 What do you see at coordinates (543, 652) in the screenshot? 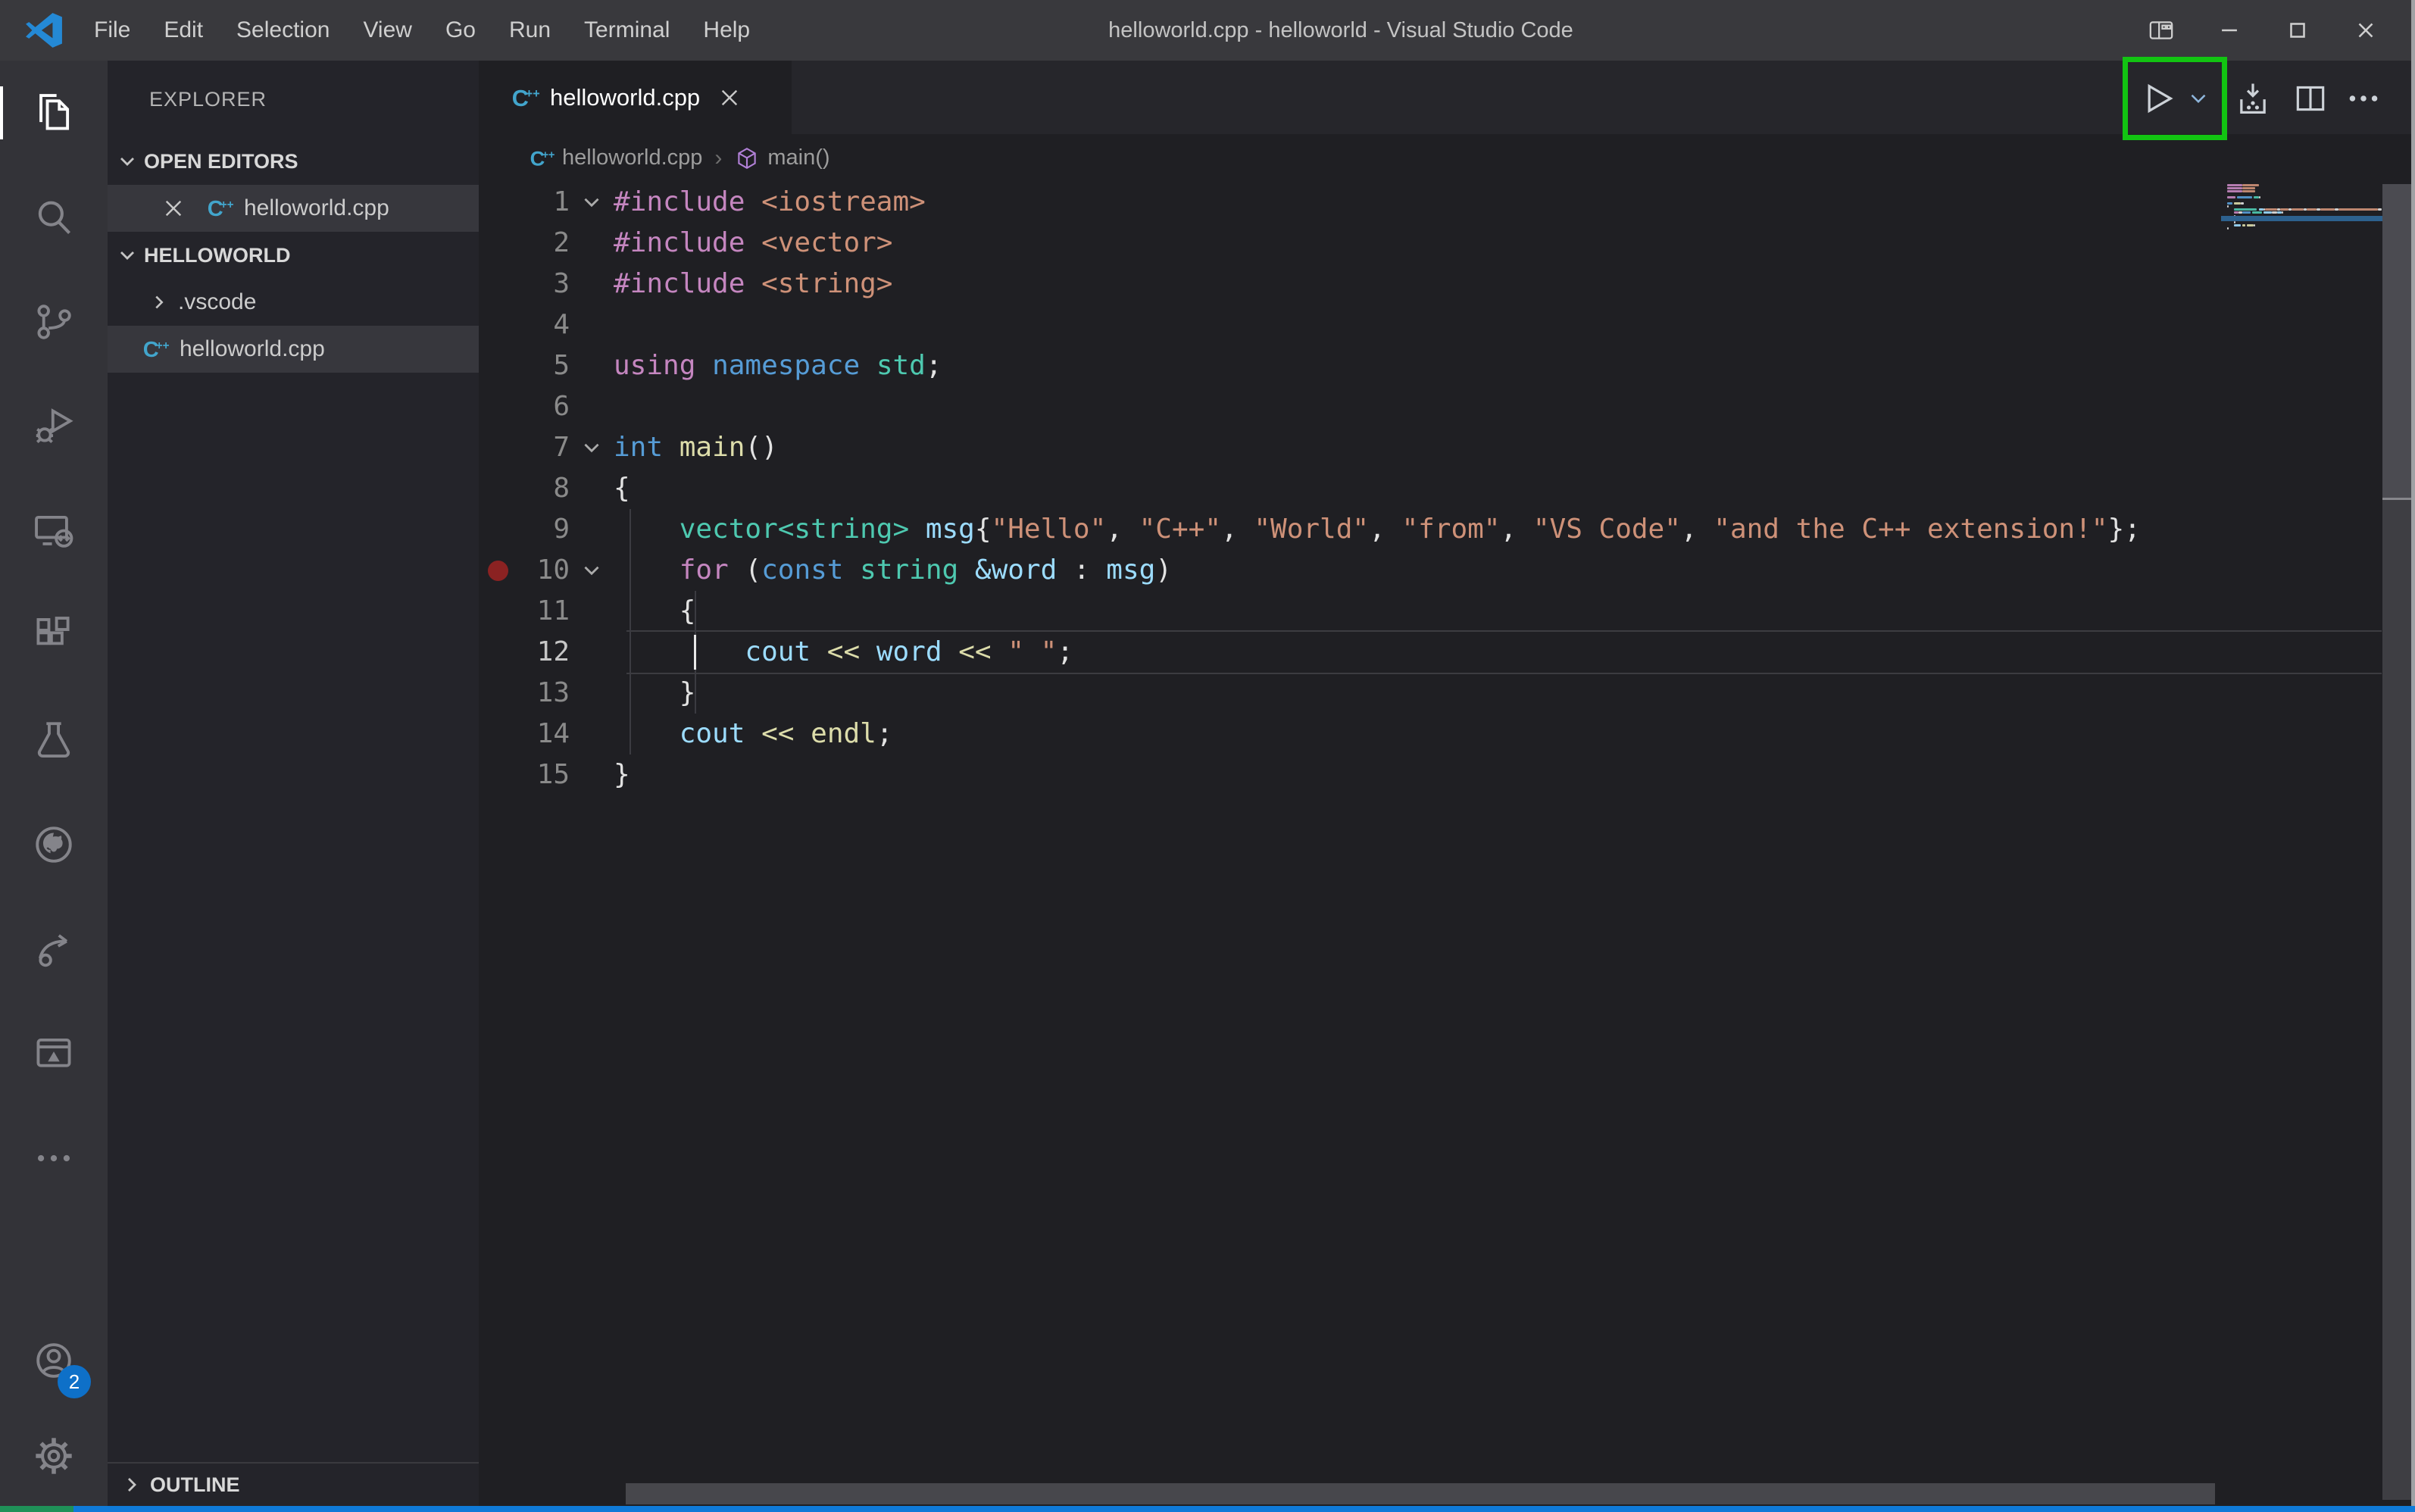
I see `line-number: 12` at bounding box center [543, 652].